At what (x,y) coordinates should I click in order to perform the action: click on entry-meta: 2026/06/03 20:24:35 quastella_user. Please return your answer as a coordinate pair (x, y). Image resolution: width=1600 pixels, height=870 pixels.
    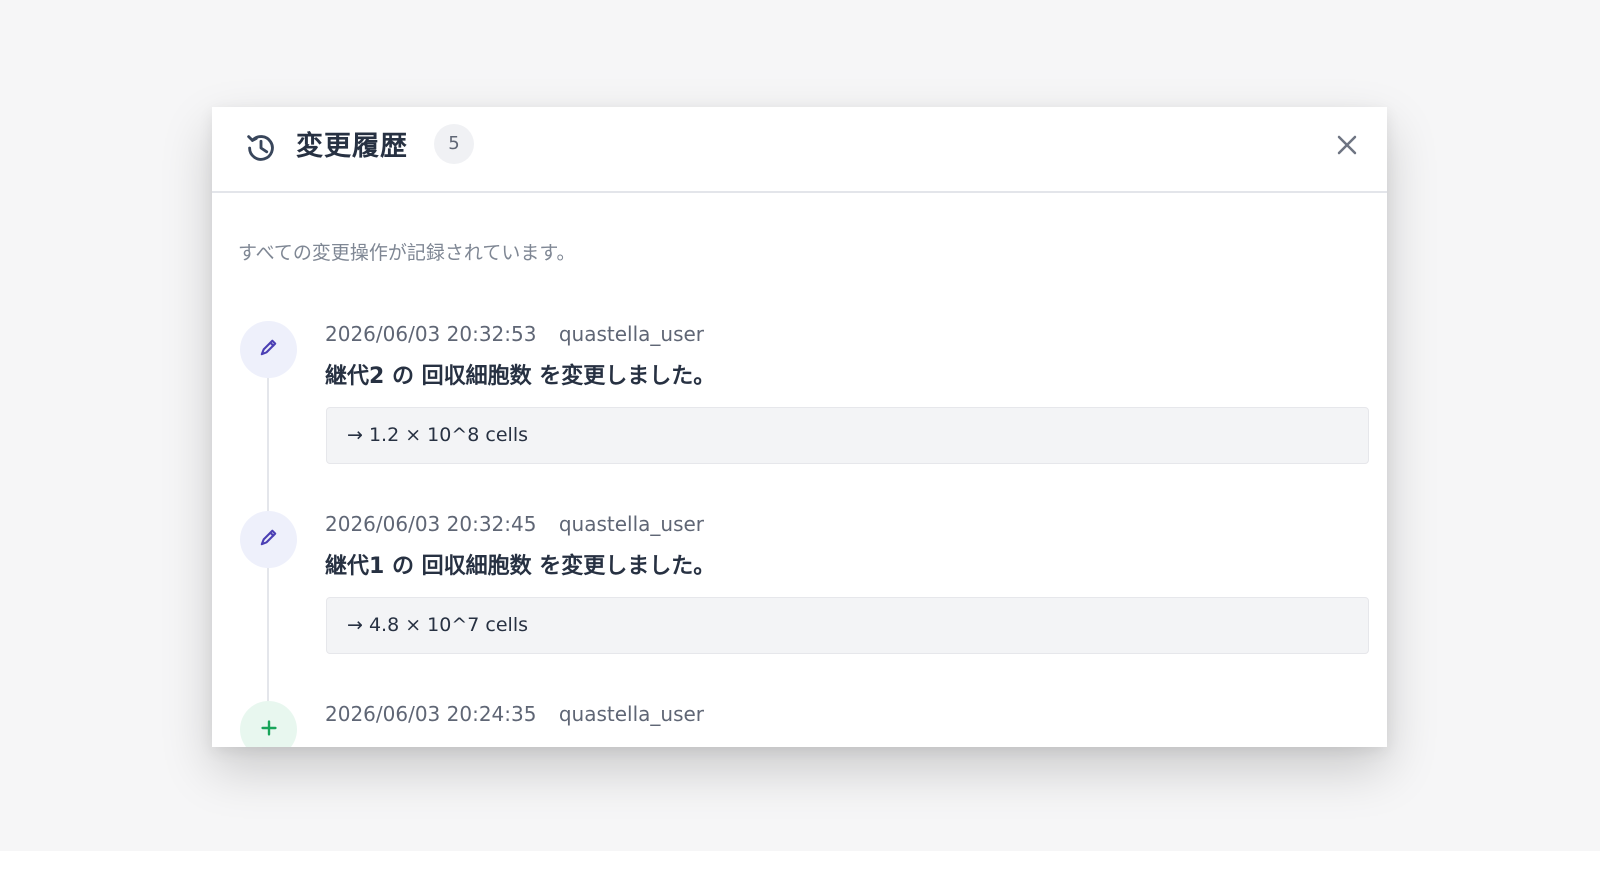
    Looking at the image, I should click on (514, 714).